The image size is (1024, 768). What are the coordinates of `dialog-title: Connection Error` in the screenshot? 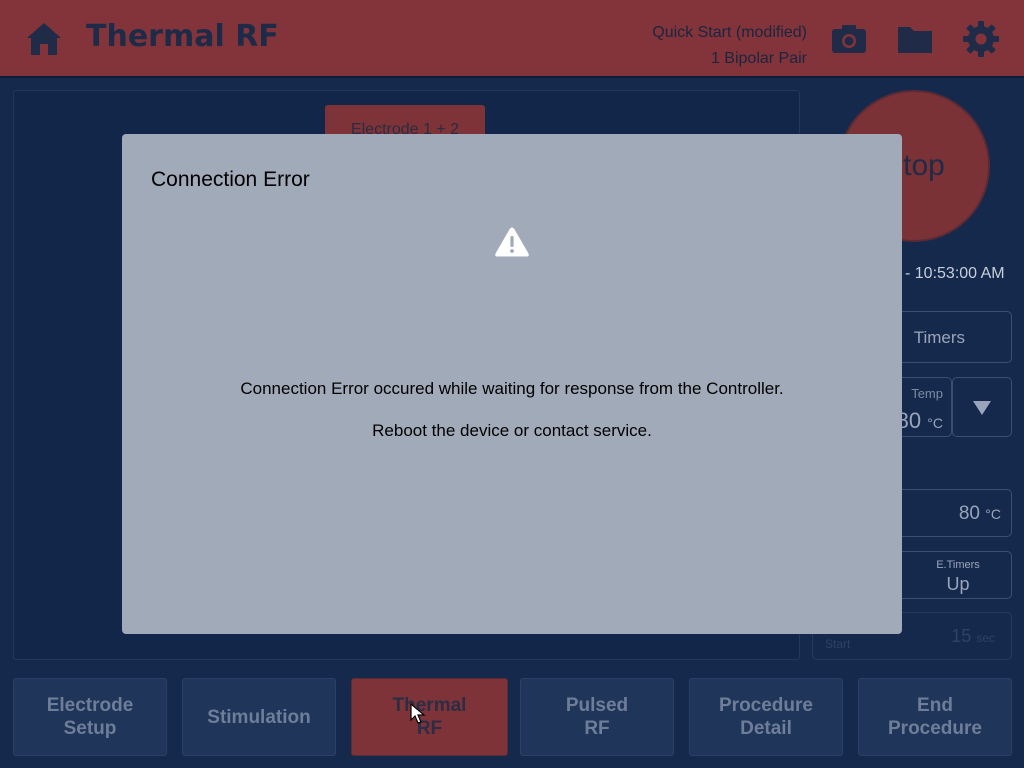 It's located at (230, 179).